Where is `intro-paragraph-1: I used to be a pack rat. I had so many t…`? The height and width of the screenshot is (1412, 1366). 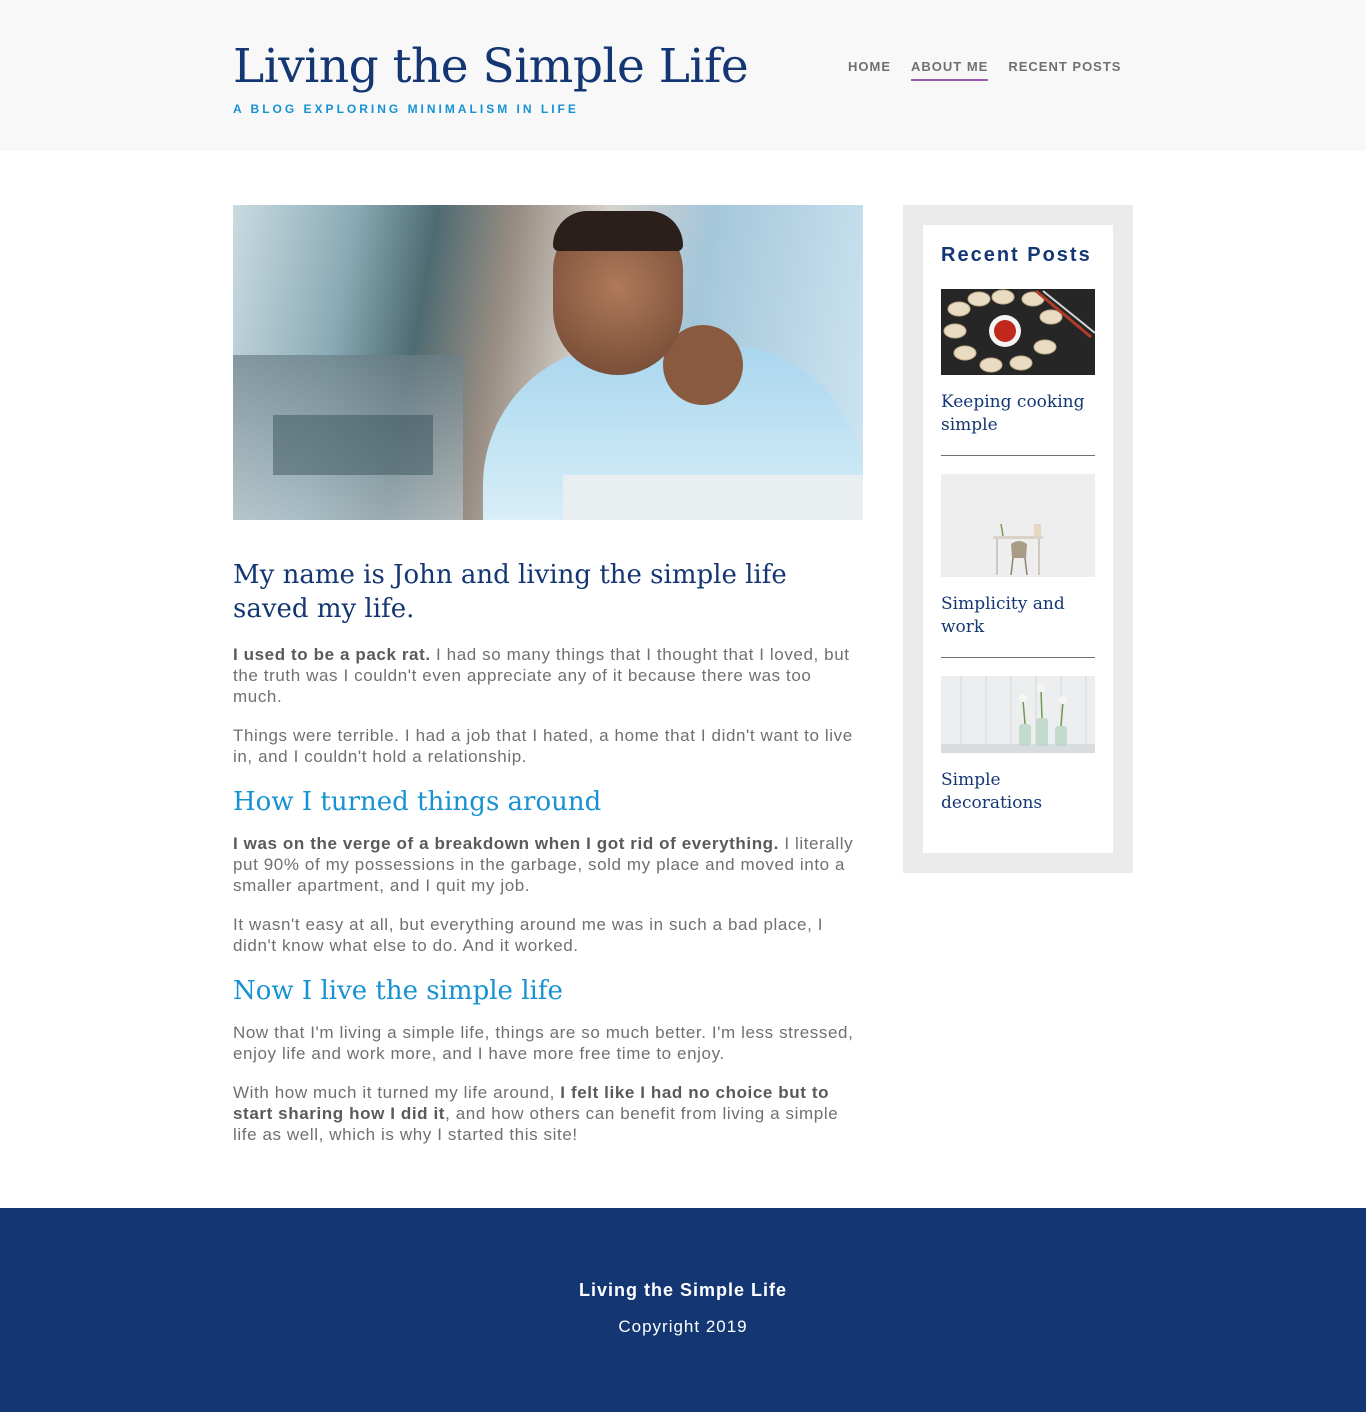
intro-paragraph-1: I used to be a pack rat. I had so many t… is located at coordinates (548, 675).